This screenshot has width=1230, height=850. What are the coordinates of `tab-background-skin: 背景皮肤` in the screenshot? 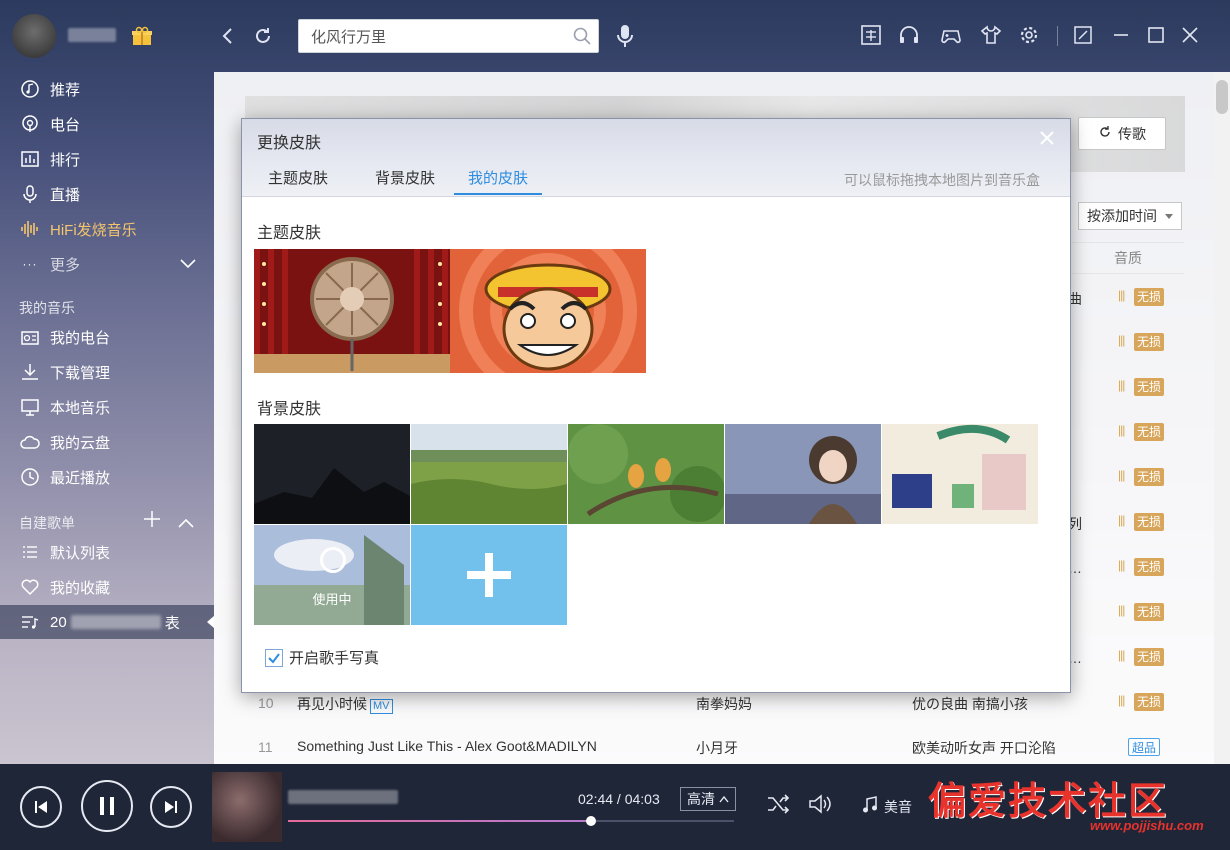 It's located at (405, 181).